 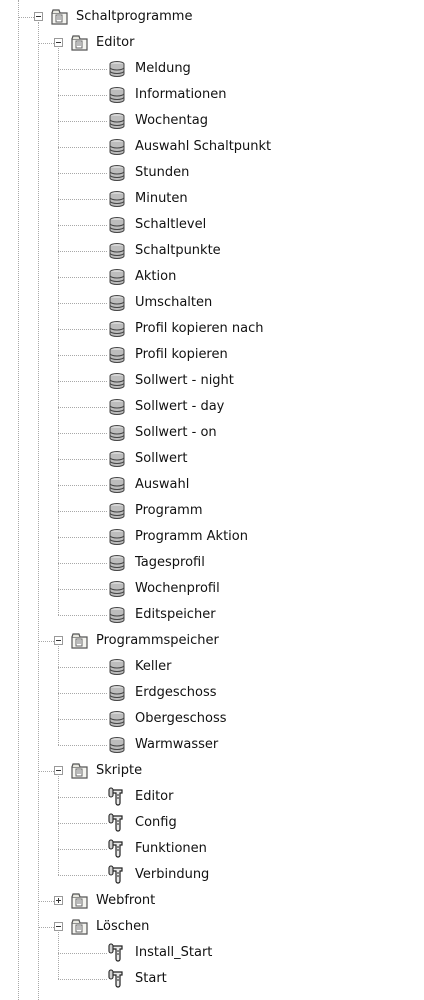 I want to click on tree-node-script: Install_Start, so click(x=212, y=953).